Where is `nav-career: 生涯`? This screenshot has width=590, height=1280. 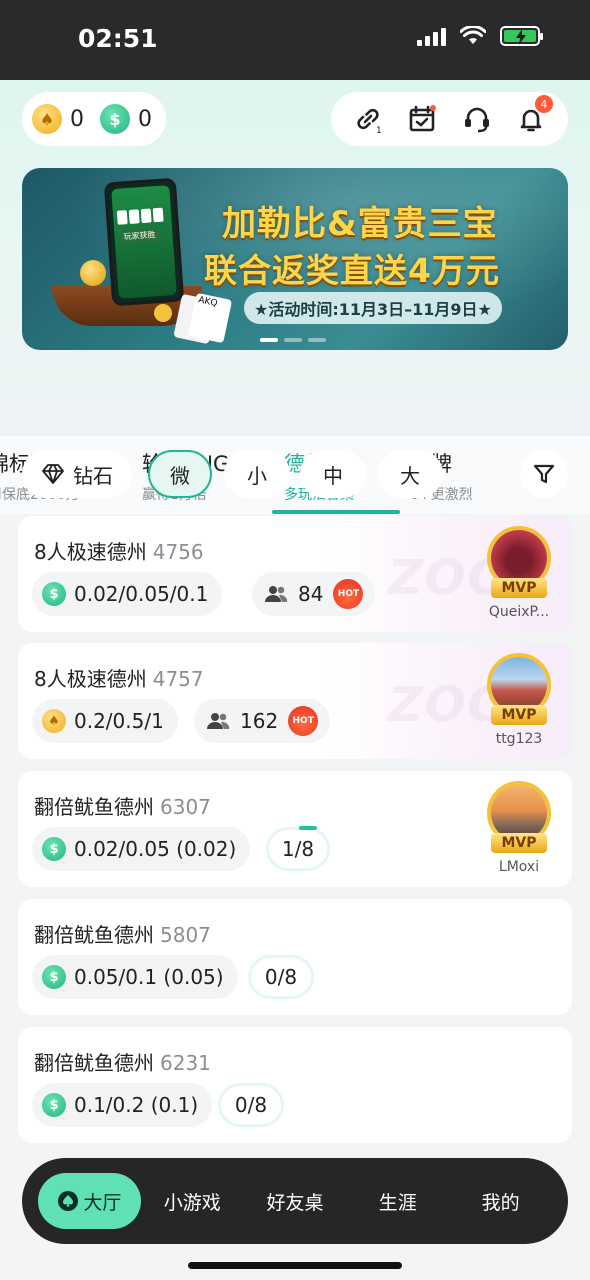
nav-career: 生涯 is located at coordinates (397, 1201).